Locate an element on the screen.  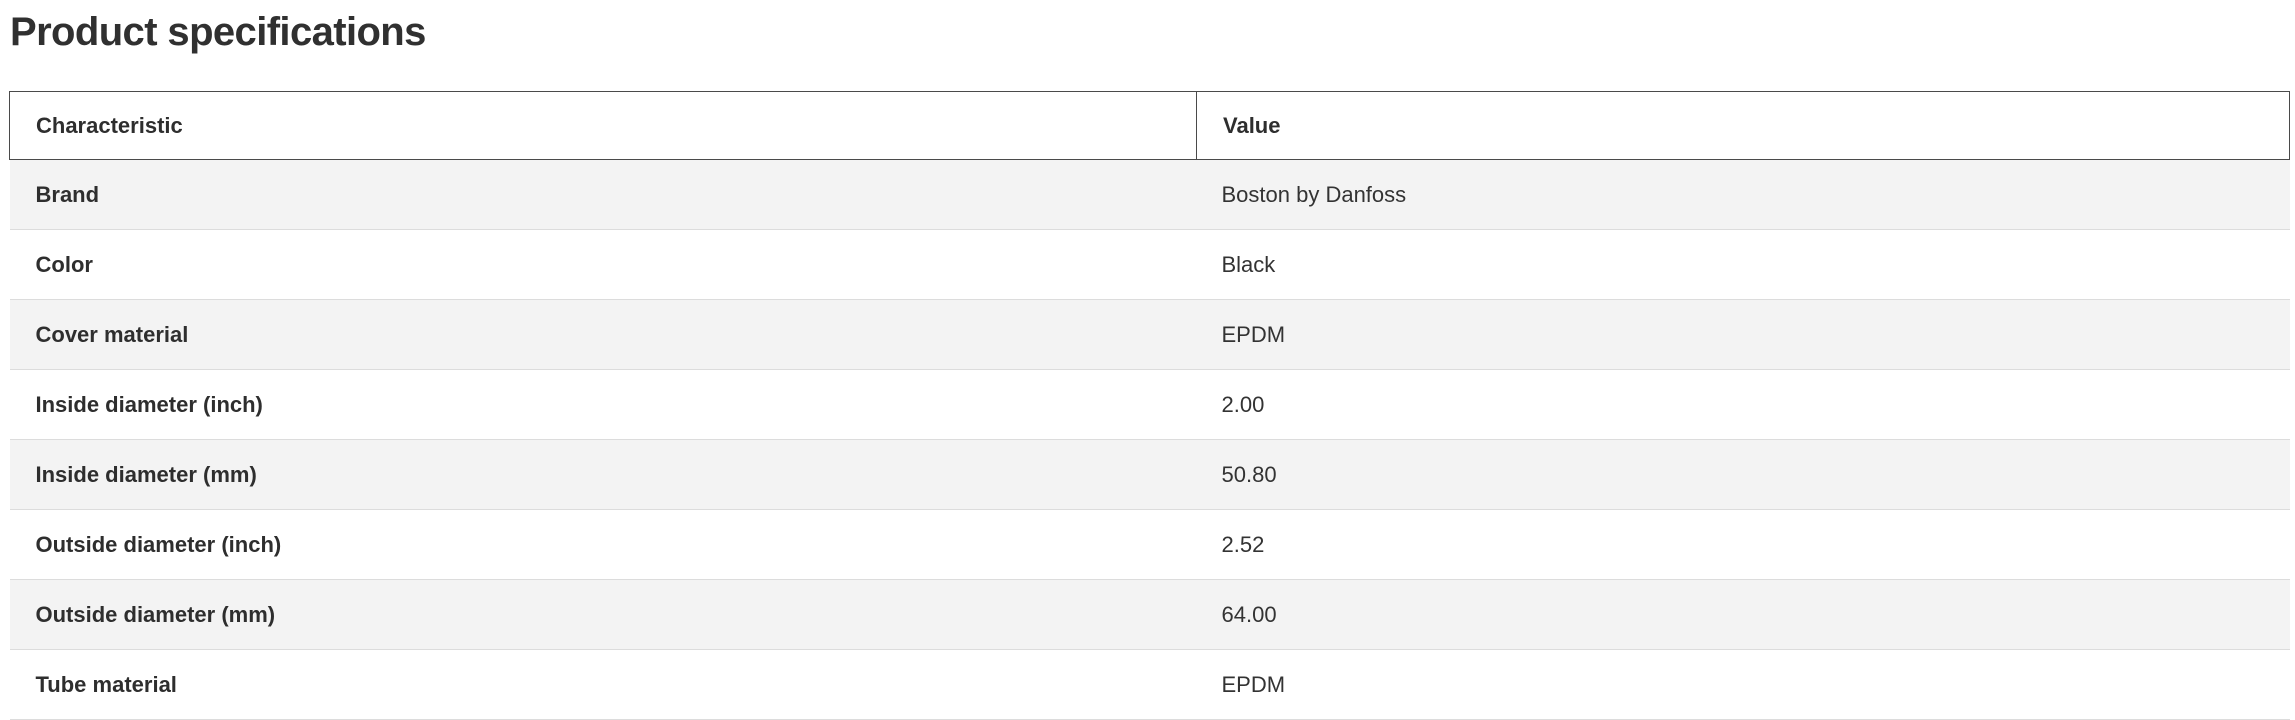
table-row: Color Black is located at coordinates (1149, 264).